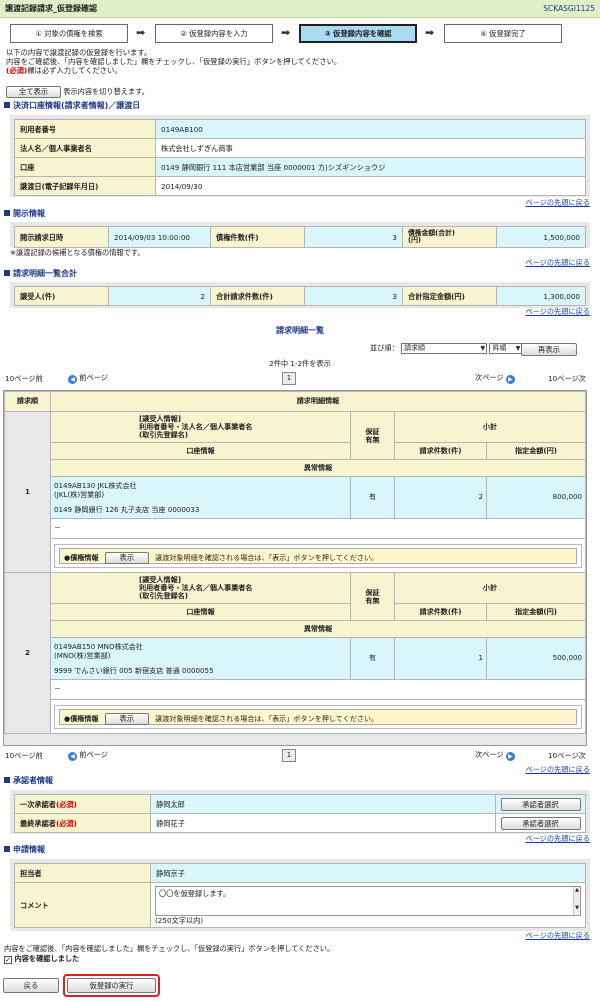  I want to click on application-table: 担当者 静岡京子 コメント 〇〇を仮登録します。 ▲ ▼ (250文字以内), so click(300, 895).